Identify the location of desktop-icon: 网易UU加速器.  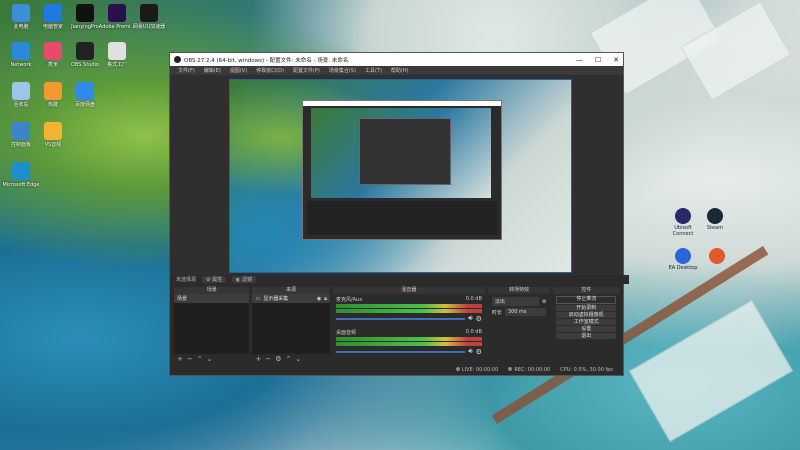
(149, 17).